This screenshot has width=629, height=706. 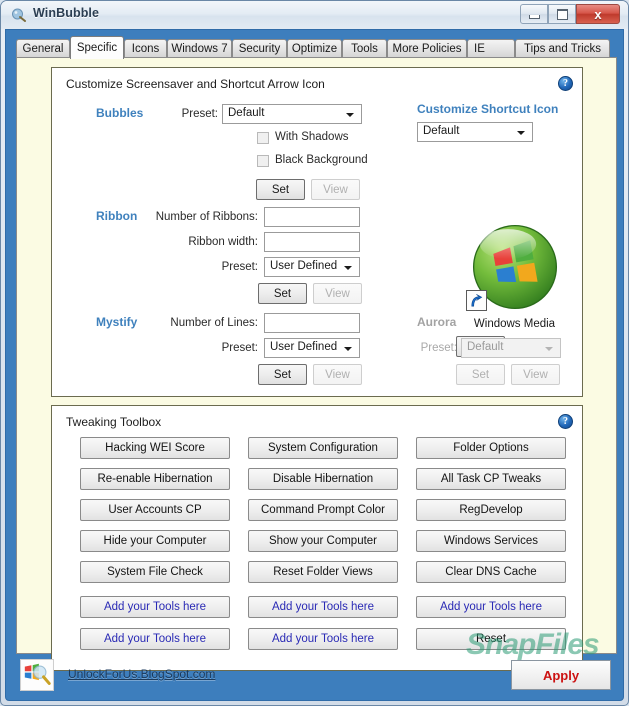 What do you see at coordinates (312, 267) in the screenshot?
I see `ribbon-preset-select: User Defined` at bounding box center [312, 267].